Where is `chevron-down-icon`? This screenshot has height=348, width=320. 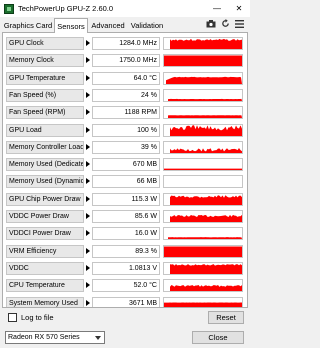
chevron-down-icon is located at coordinates (98, 338).